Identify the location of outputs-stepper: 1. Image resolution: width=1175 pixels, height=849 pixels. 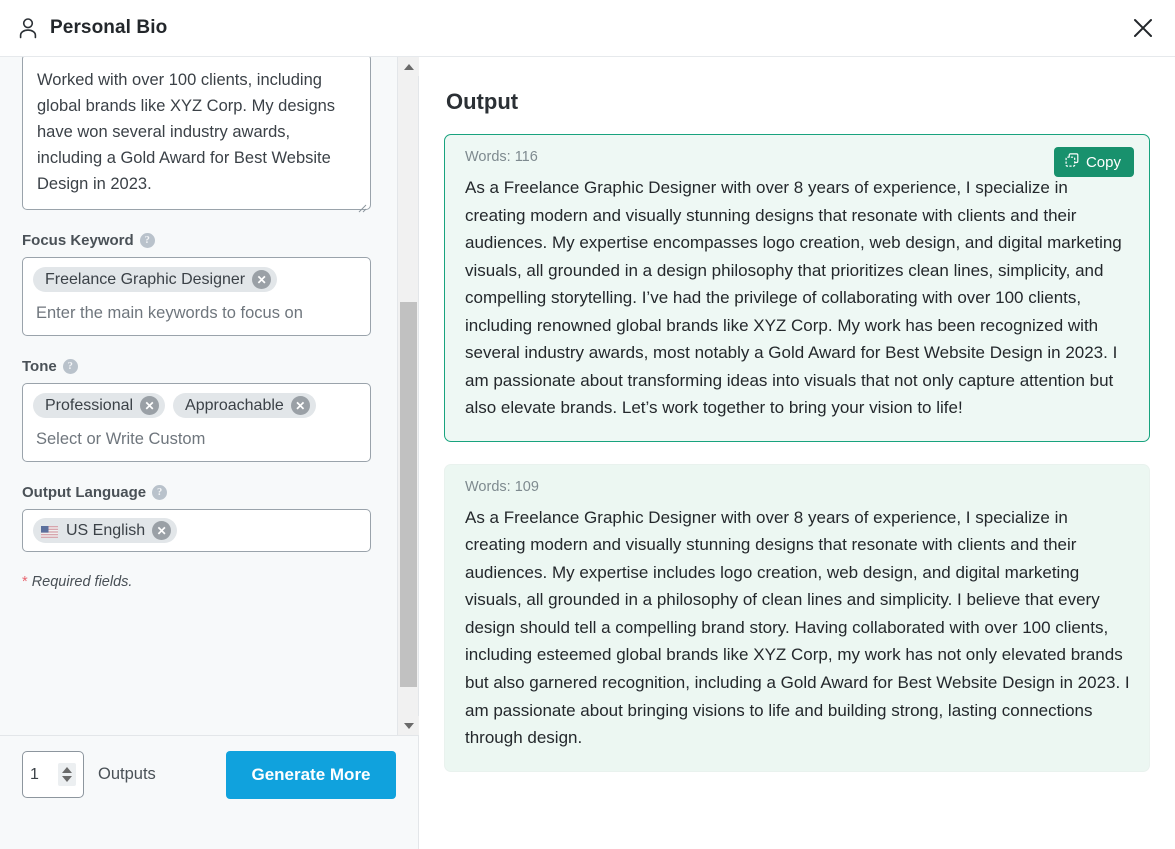
(53, 774).